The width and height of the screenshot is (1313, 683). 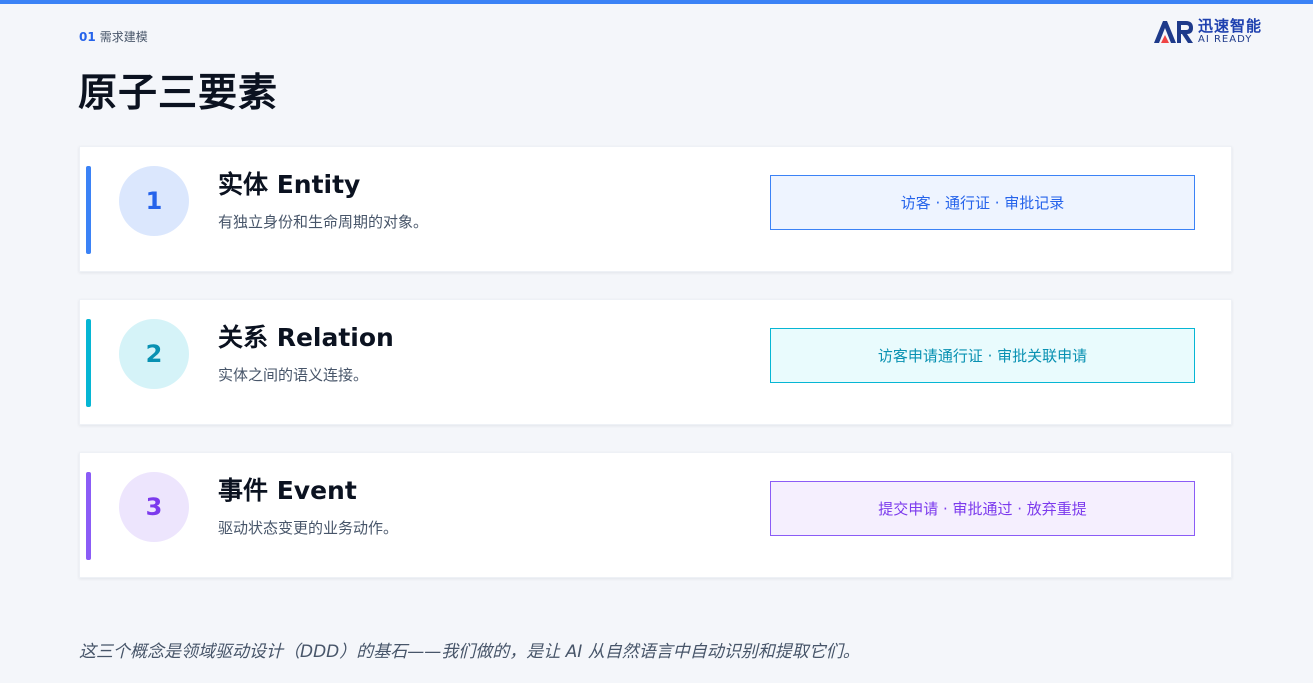 What do you see at coordinates (982, 355) in the screenshot?
I see `card-examples: 访客申请通行证 · 审批关联申请` at bounding box center [982, 355].